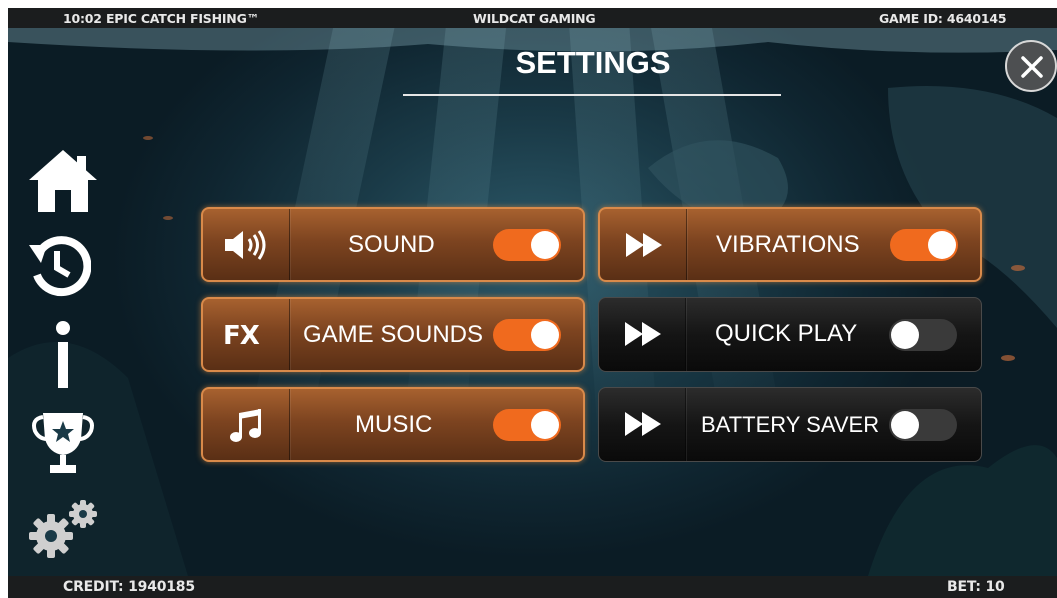  I want to click on battery-saver-toggle, so click(923, 425).